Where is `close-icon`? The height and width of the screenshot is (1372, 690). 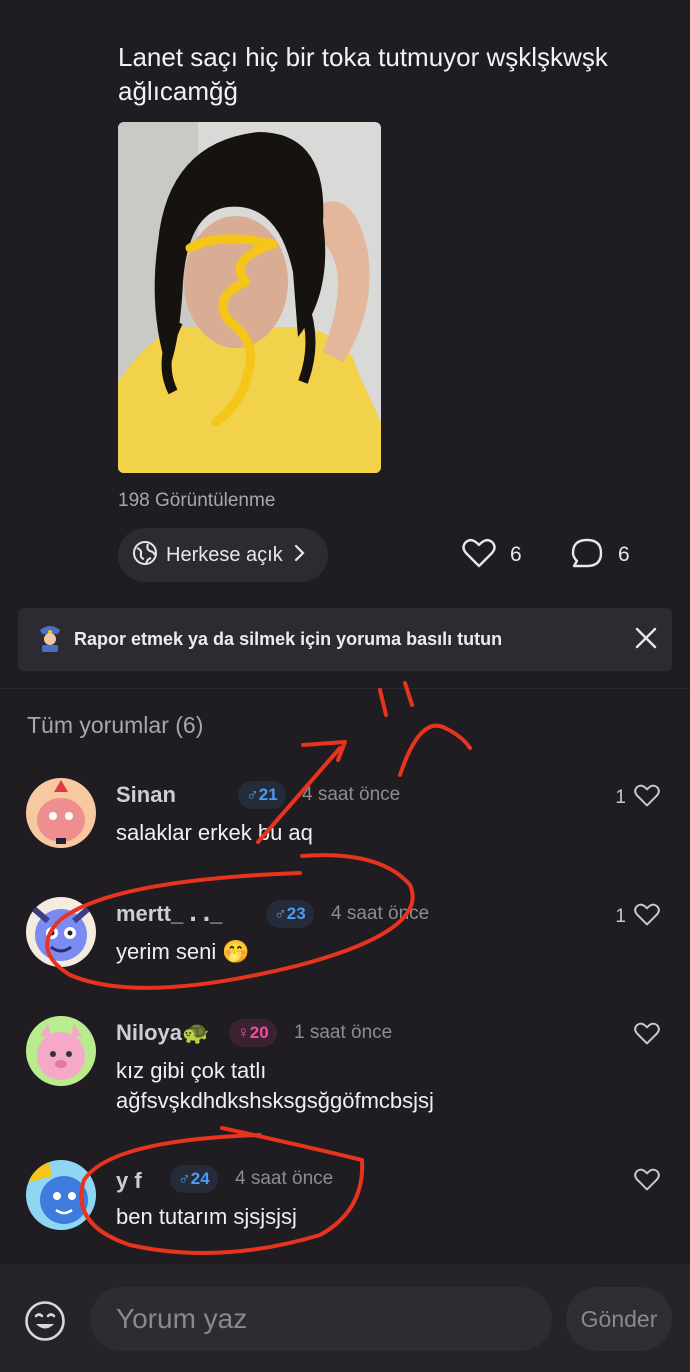
close-icon is located at coordinates (646, 640).